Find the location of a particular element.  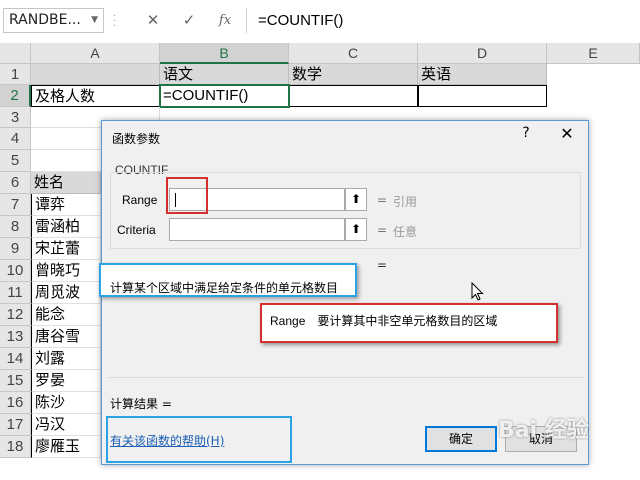

name-cell: 周觅波 is located at coordinates (66, 293).